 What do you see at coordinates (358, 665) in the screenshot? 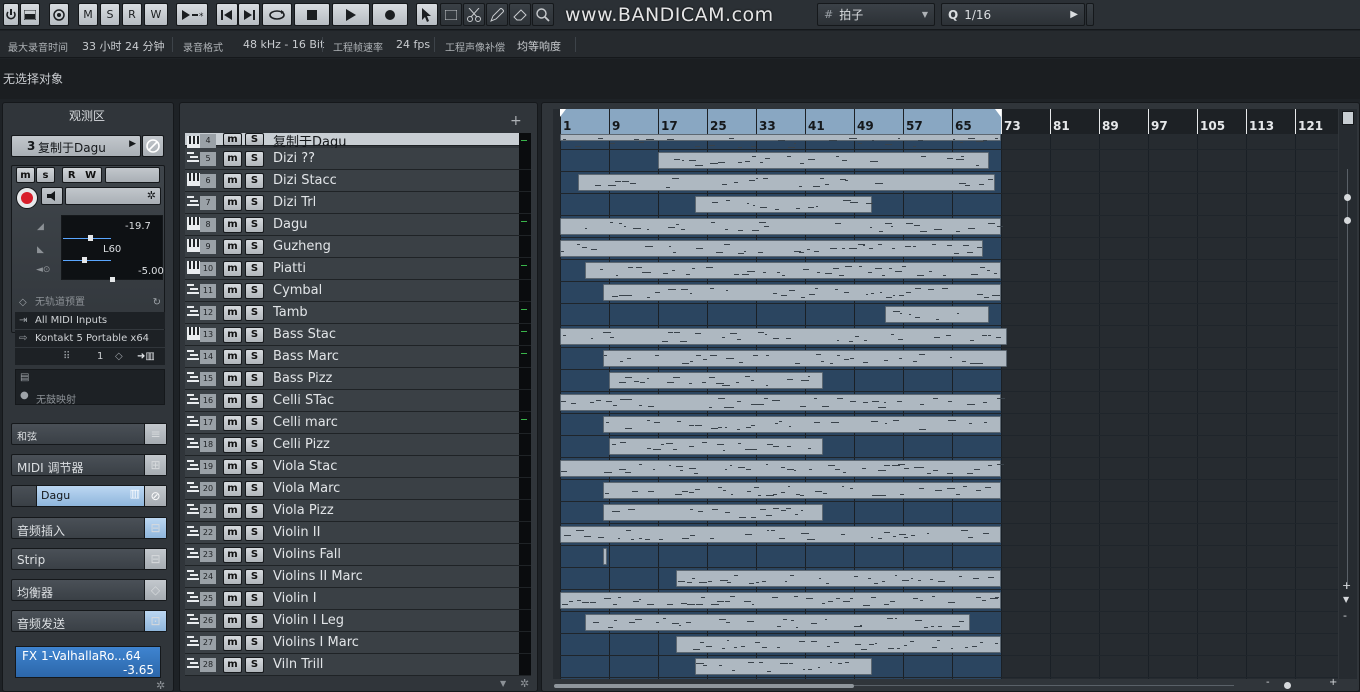
I see `track-row: 28 m S Viln Trill` at bounding box center [358, 665].